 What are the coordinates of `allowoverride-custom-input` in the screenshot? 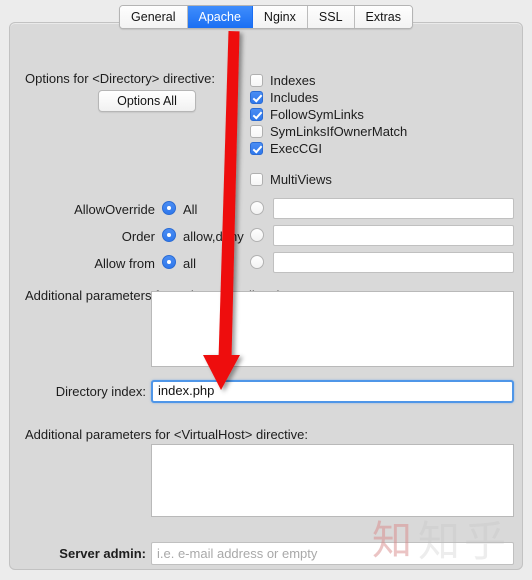 It's located at (393, 208).